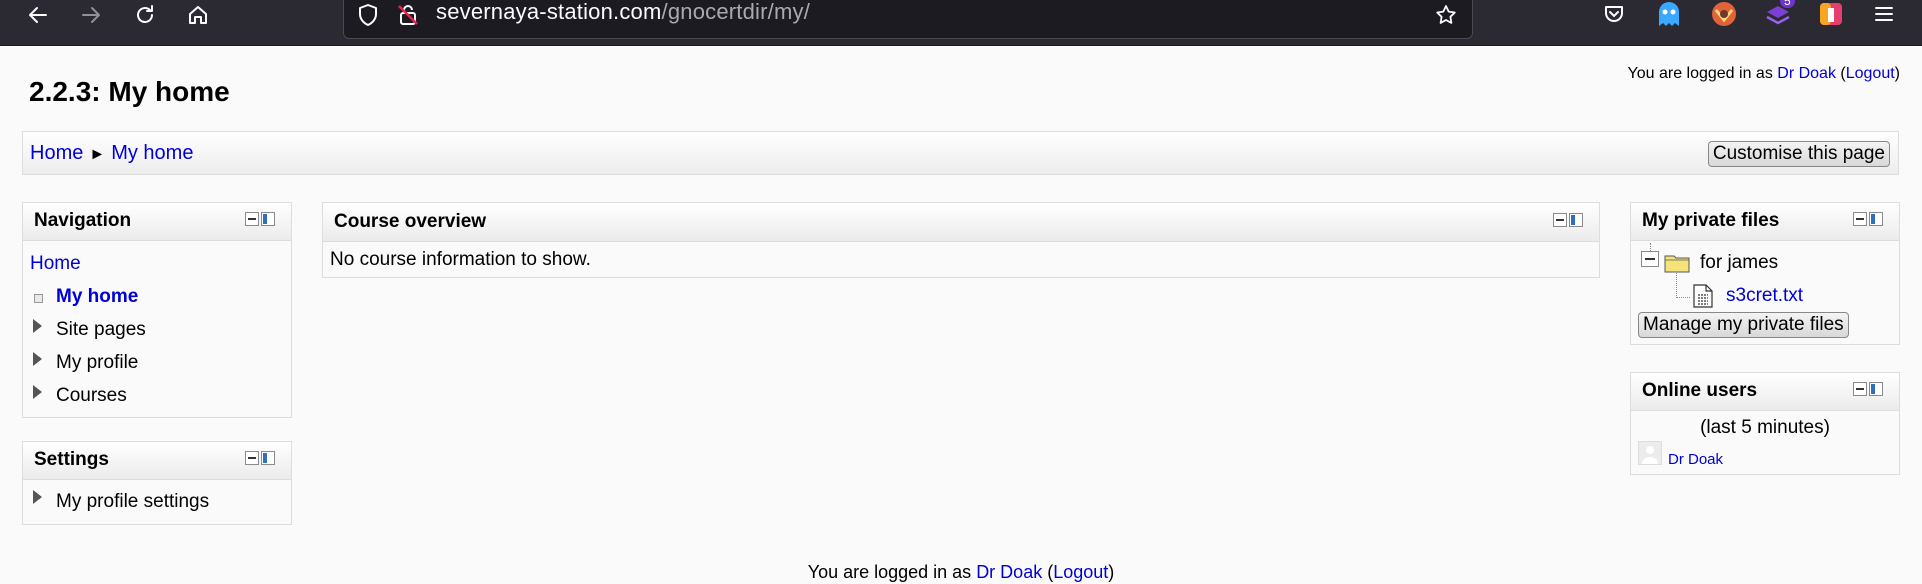 The image size is (1922, 584). I want to click on breadcrumb-my-home: My home, so click(152, 153).